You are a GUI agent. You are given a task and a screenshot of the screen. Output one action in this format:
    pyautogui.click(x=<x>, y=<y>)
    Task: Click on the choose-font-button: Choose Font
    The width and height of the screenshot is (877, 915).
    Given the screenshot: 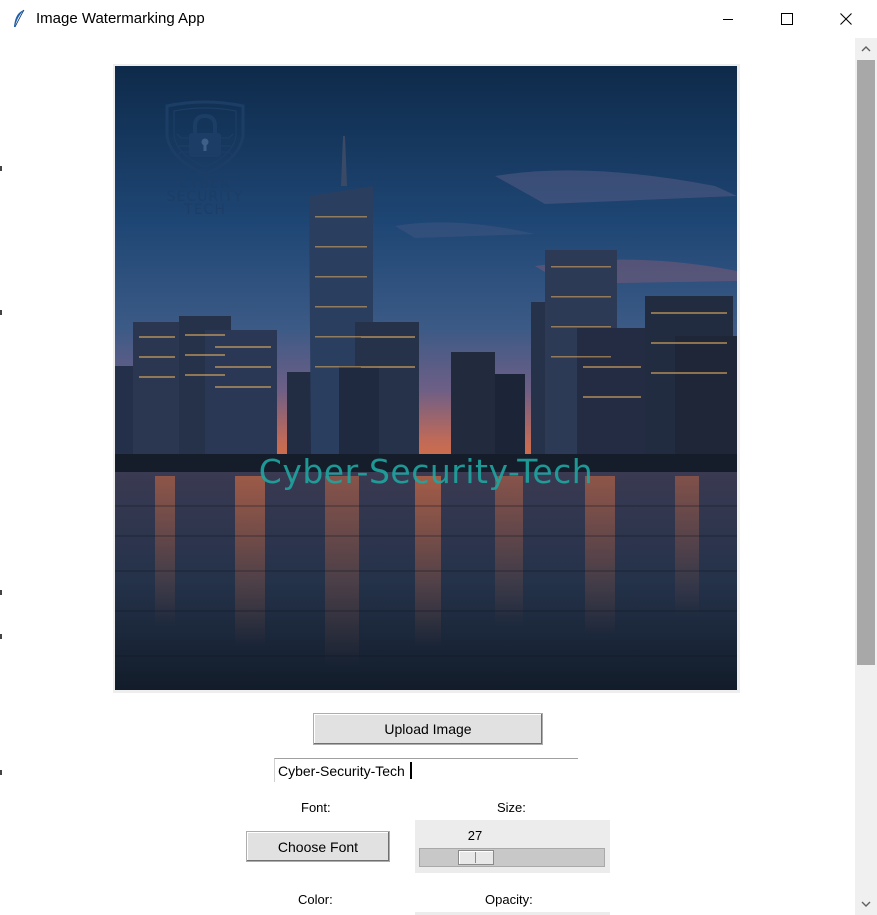 What is the action you would take?
    pyautogui.click(x=318, y=846)
    